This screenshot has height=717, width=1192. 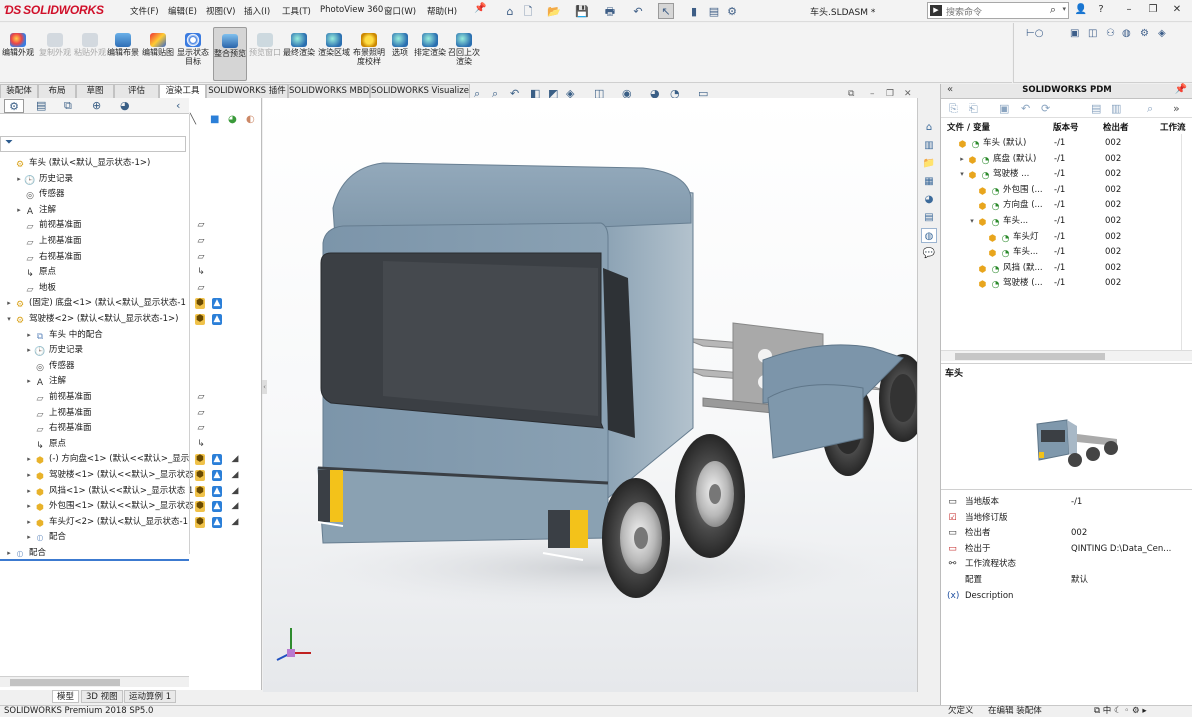 I want to click on more-icon: », so click(x=1176, y=108).